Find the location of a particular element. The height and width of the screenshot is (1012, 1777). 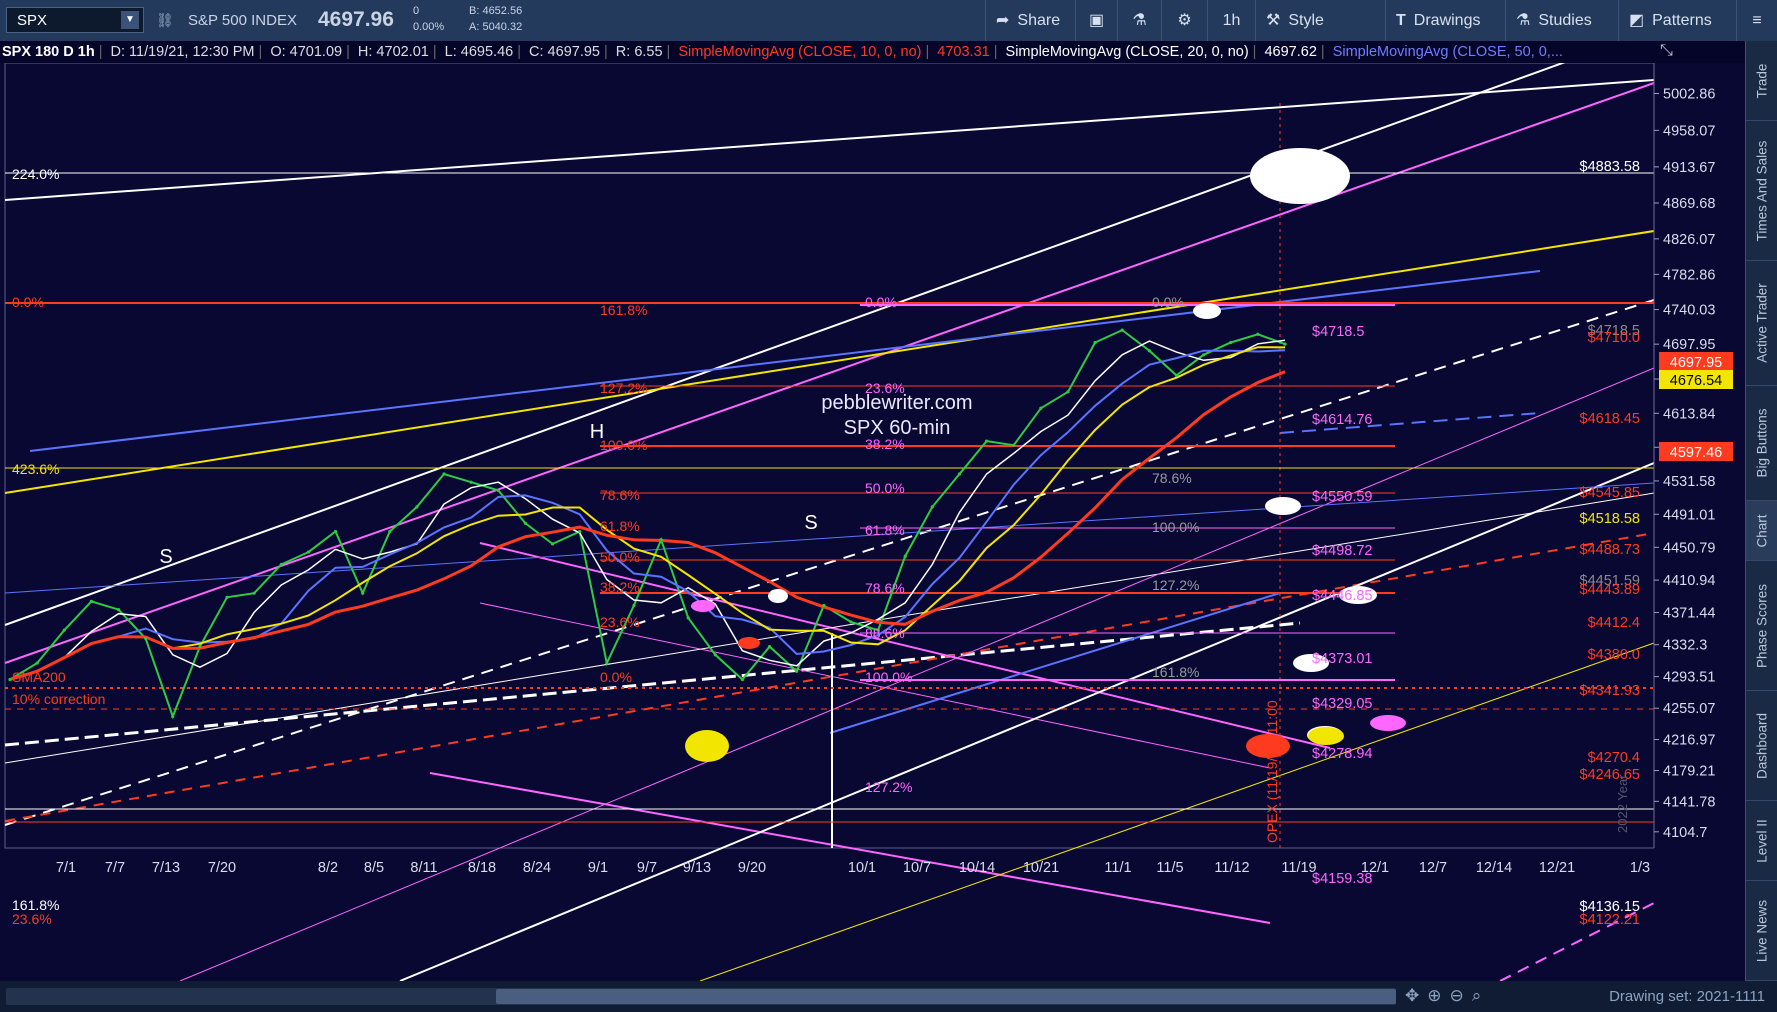

zoom-fit-icon: ⌕ is located at coordinates (1481, 995).